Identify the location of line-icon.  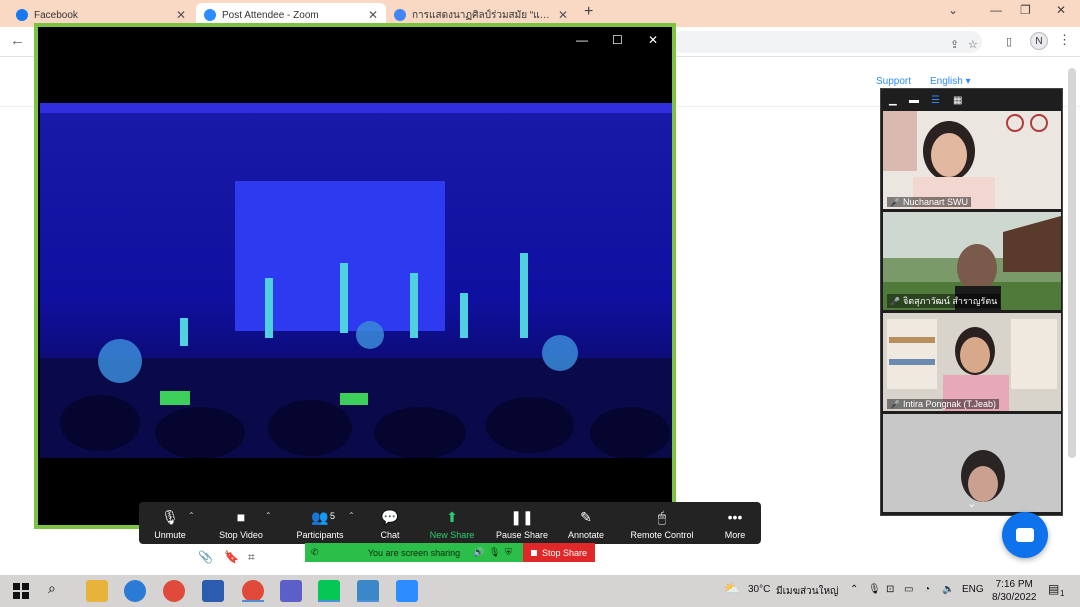
(329, 591).